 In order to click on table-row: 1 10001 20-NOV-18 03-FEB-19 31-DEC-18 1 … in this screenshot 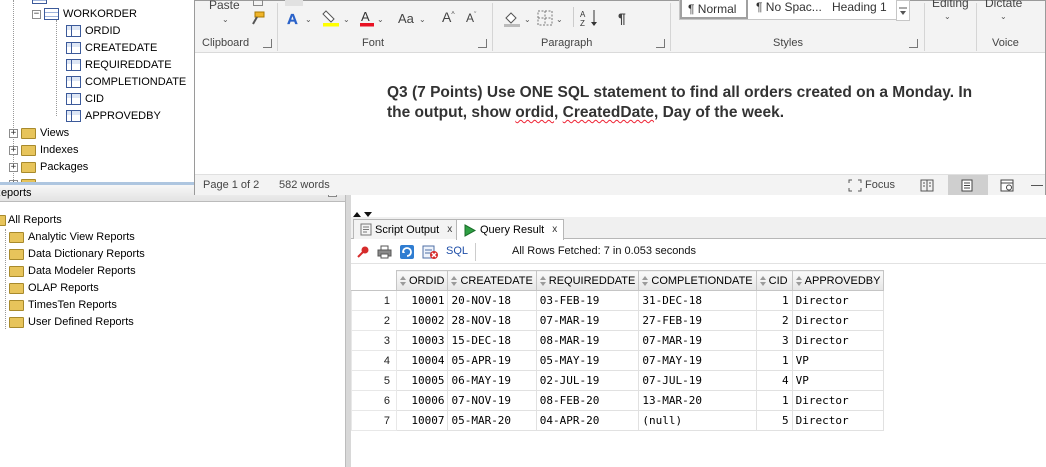, I will do `click(618, 300)`.